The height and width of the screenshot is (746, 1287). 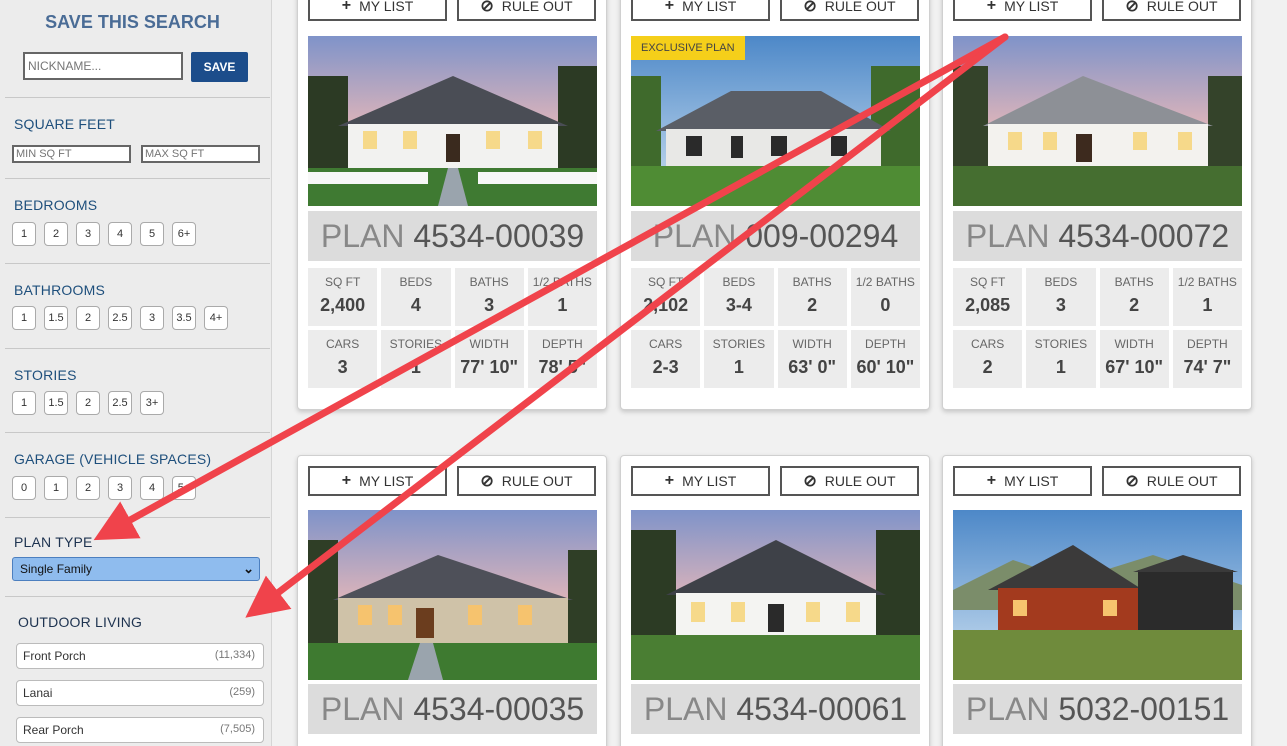 I want to click on stories-chip: 1.5, so click(x=56, y=403).